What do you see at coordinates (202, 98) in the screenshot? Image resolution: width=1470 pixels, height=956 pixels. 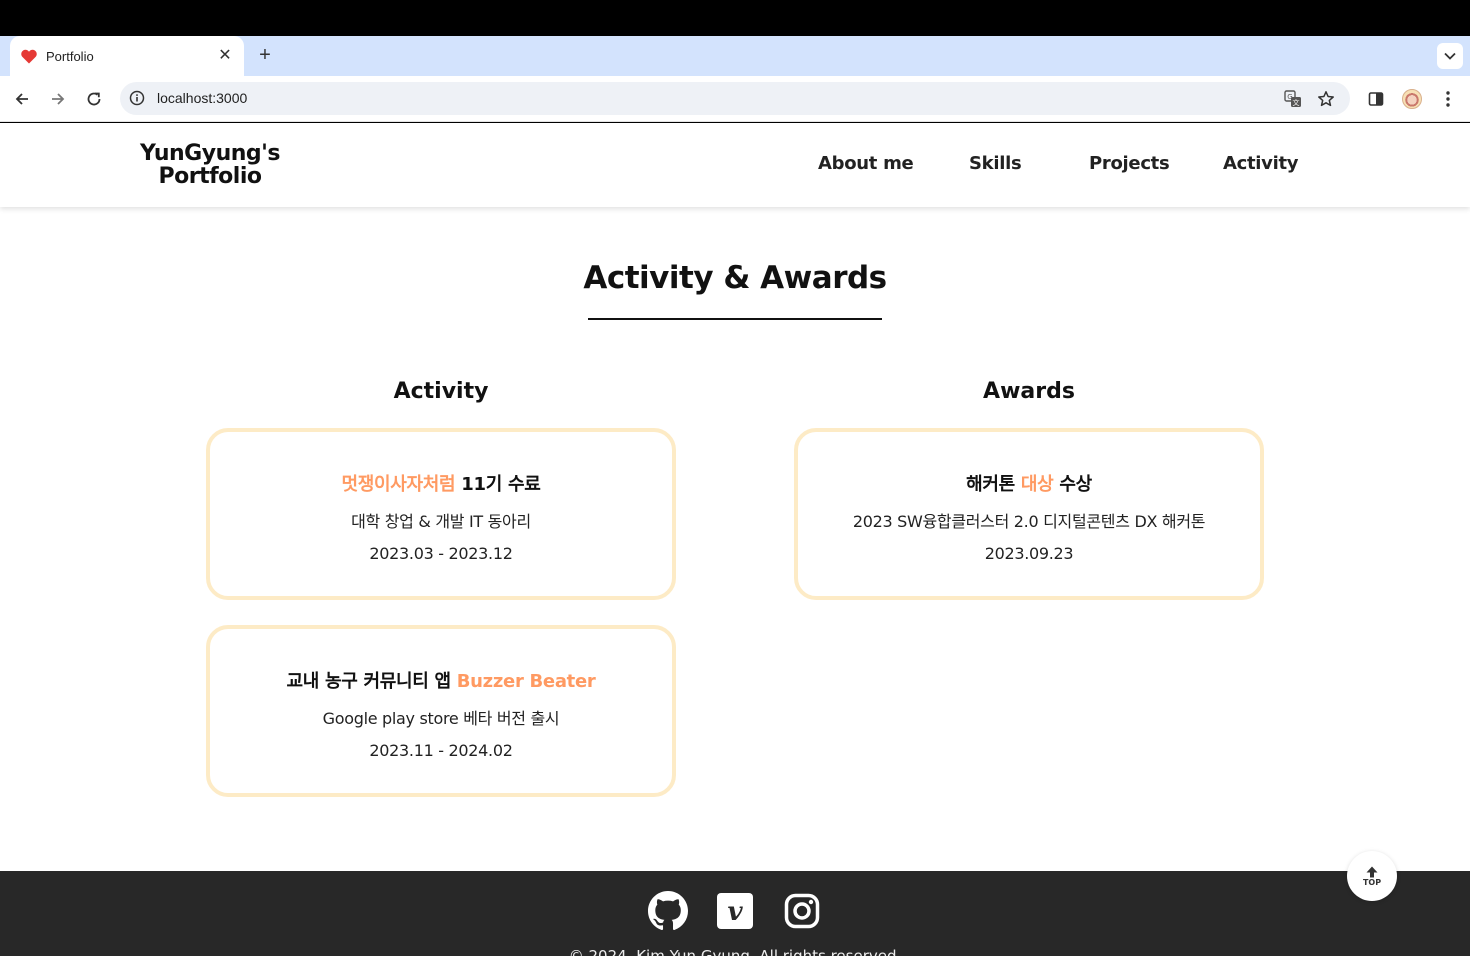 I see `url-text: localhost:3000` at bounding box center [202, 98].